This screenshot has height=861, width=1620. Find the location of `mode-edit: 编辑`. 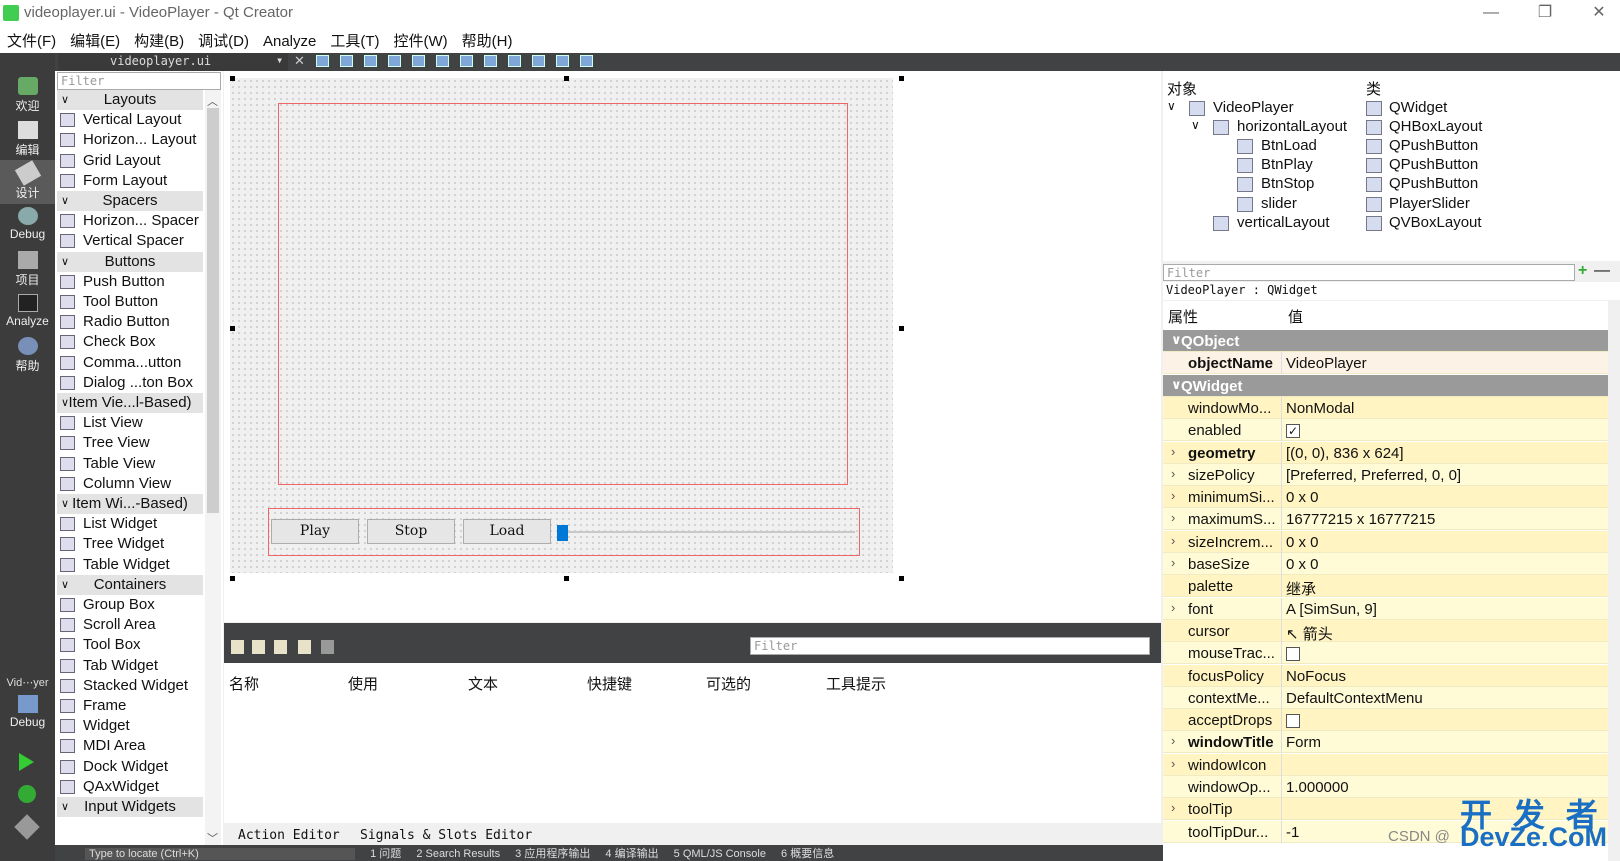

mode-edit: 编辑 is located at coordinates (27, 139).